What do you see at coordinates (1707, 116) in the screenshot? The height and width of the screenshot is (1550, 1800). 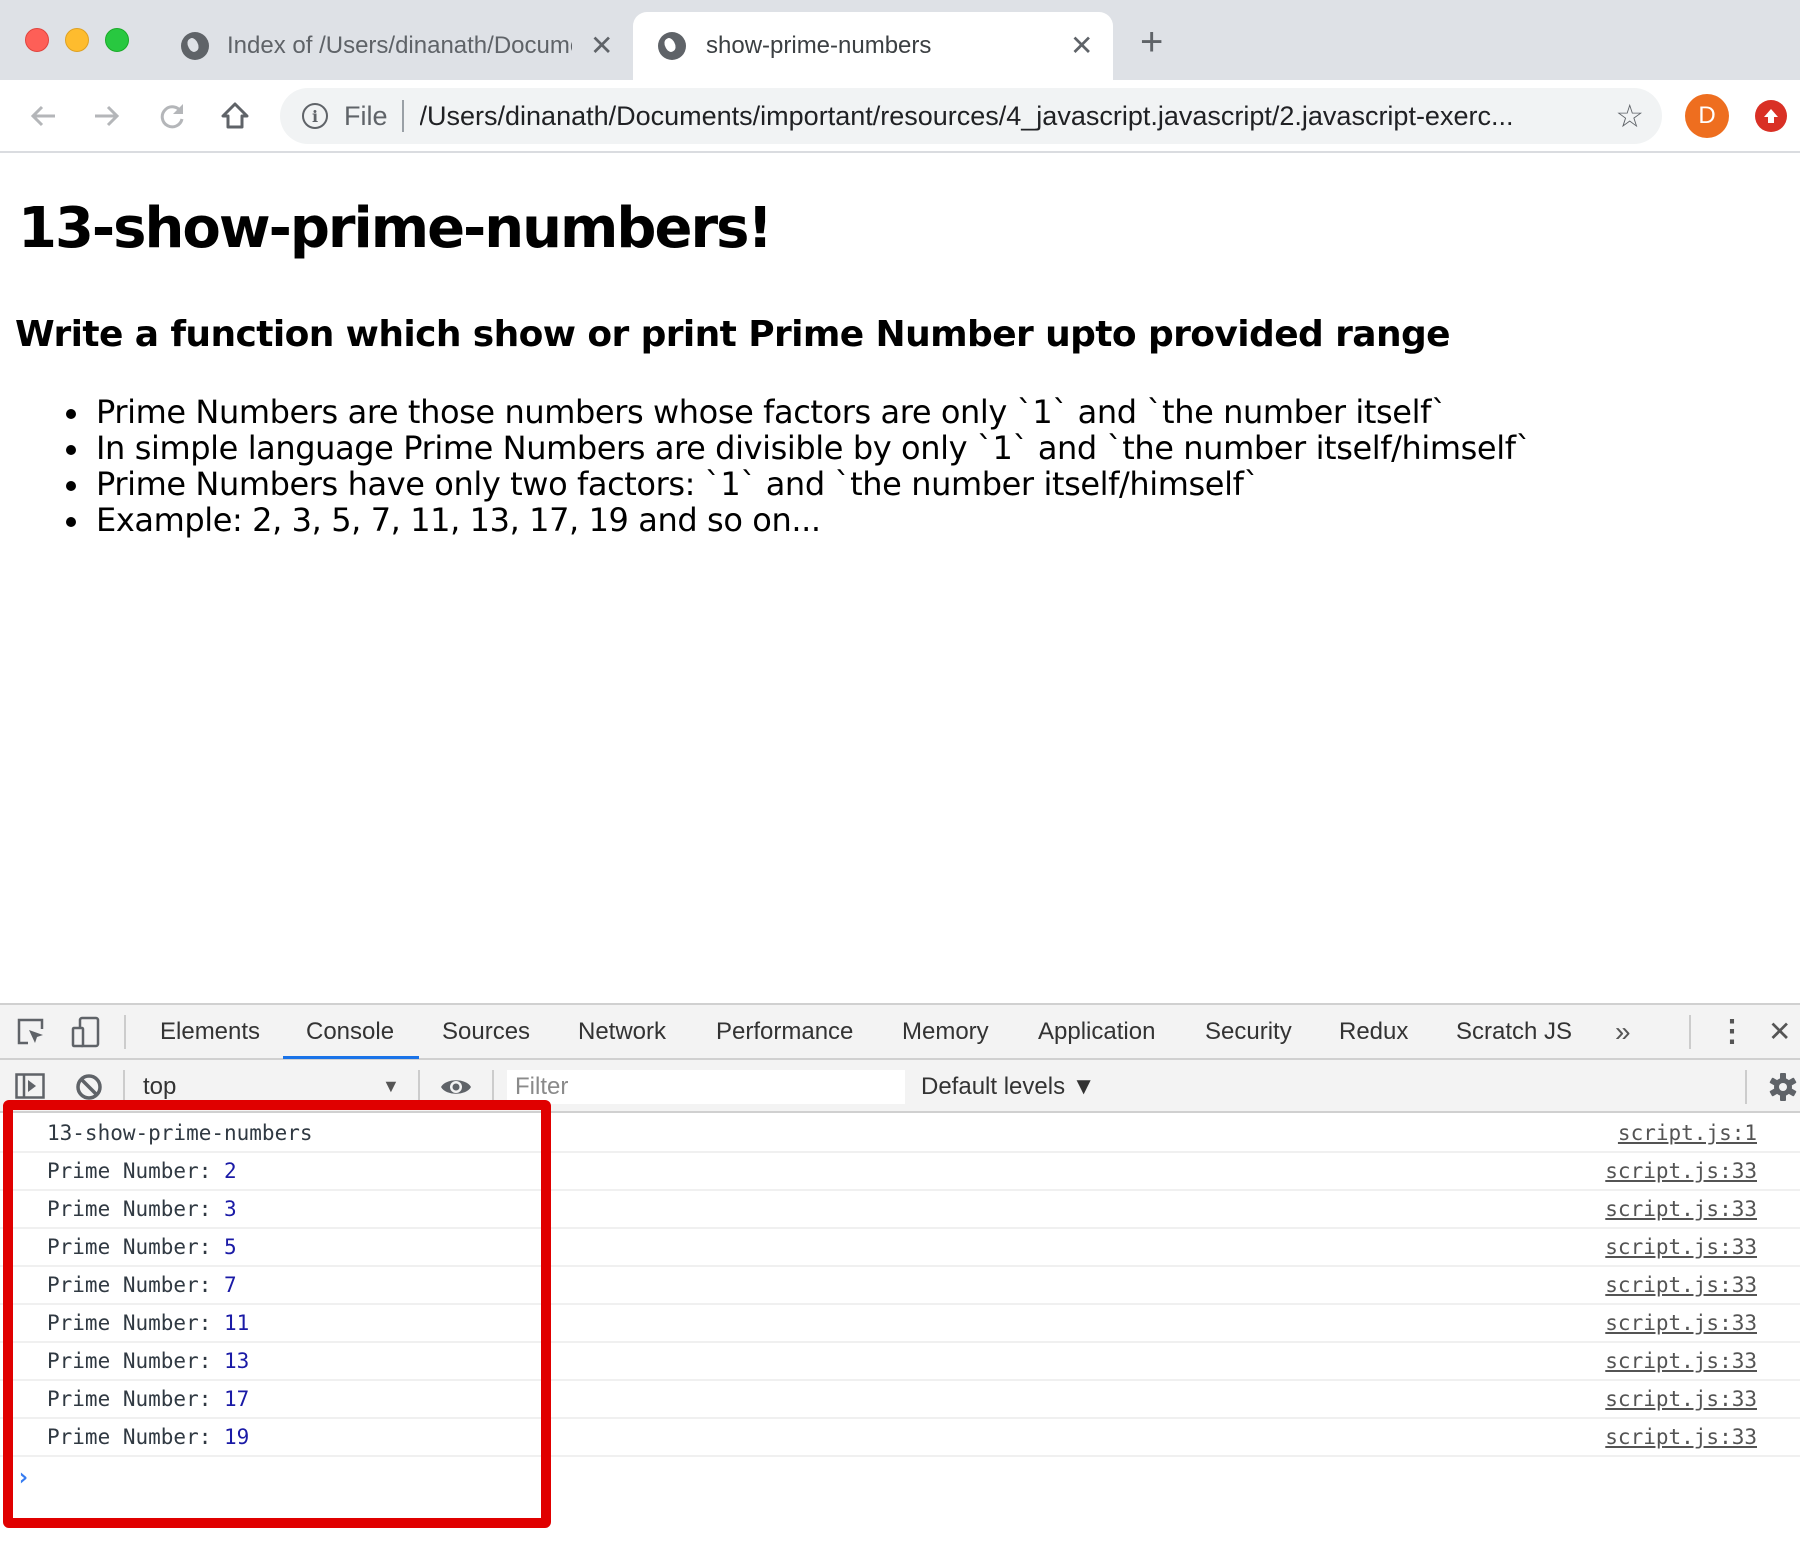 I see `profile-avatar: D` at bounding box center [1707, 116].